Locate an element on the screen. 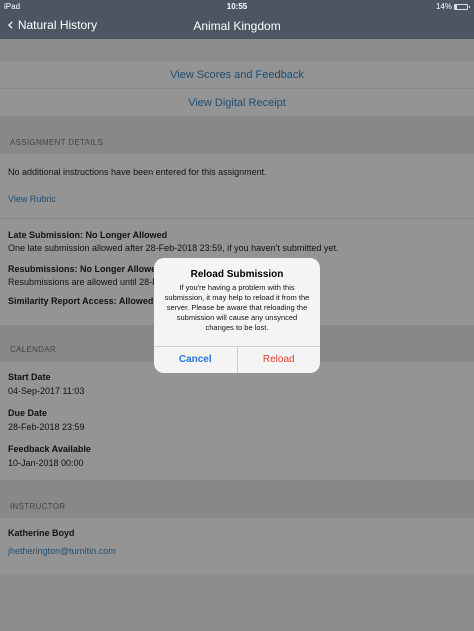  view-scores-button: View Scores and Feedback is located at coordinates (237, 75).